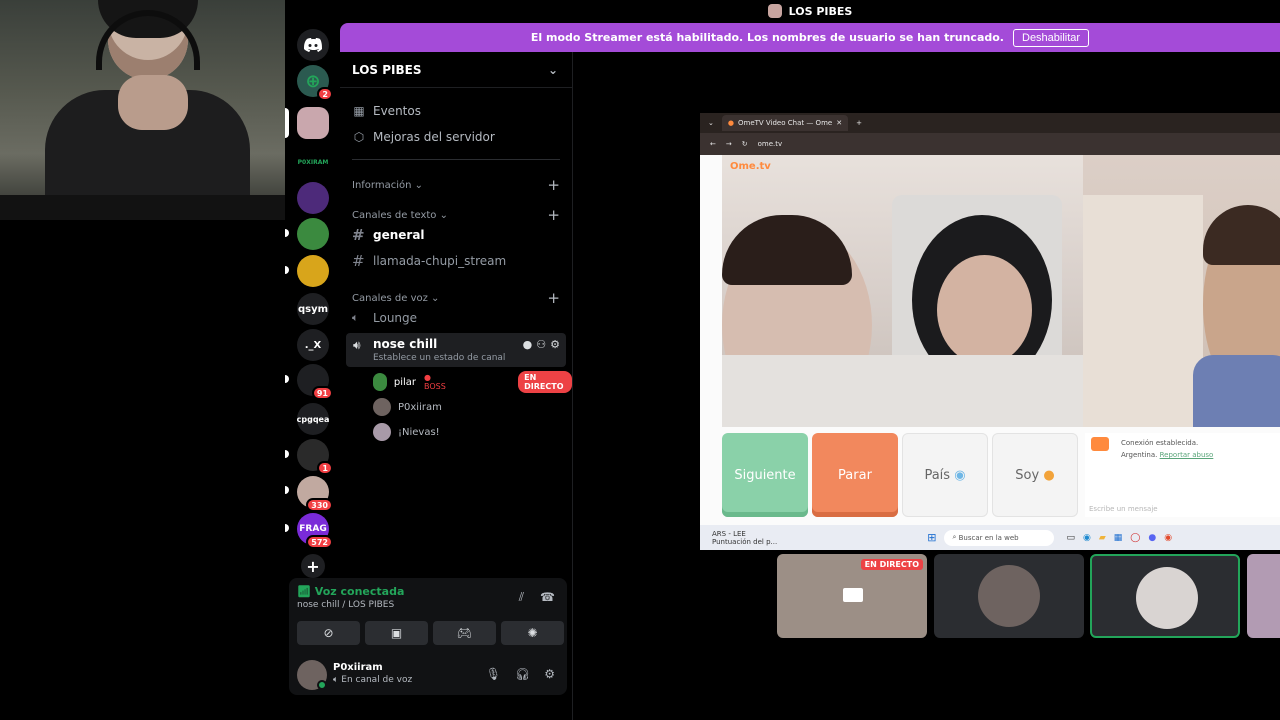 The image size is (1280, 720). Describe the element at coordinates (472, 382) in the screenshot. I see `voice-user-pilar: pilar ● BOSS EN DIRECTO` at that location.